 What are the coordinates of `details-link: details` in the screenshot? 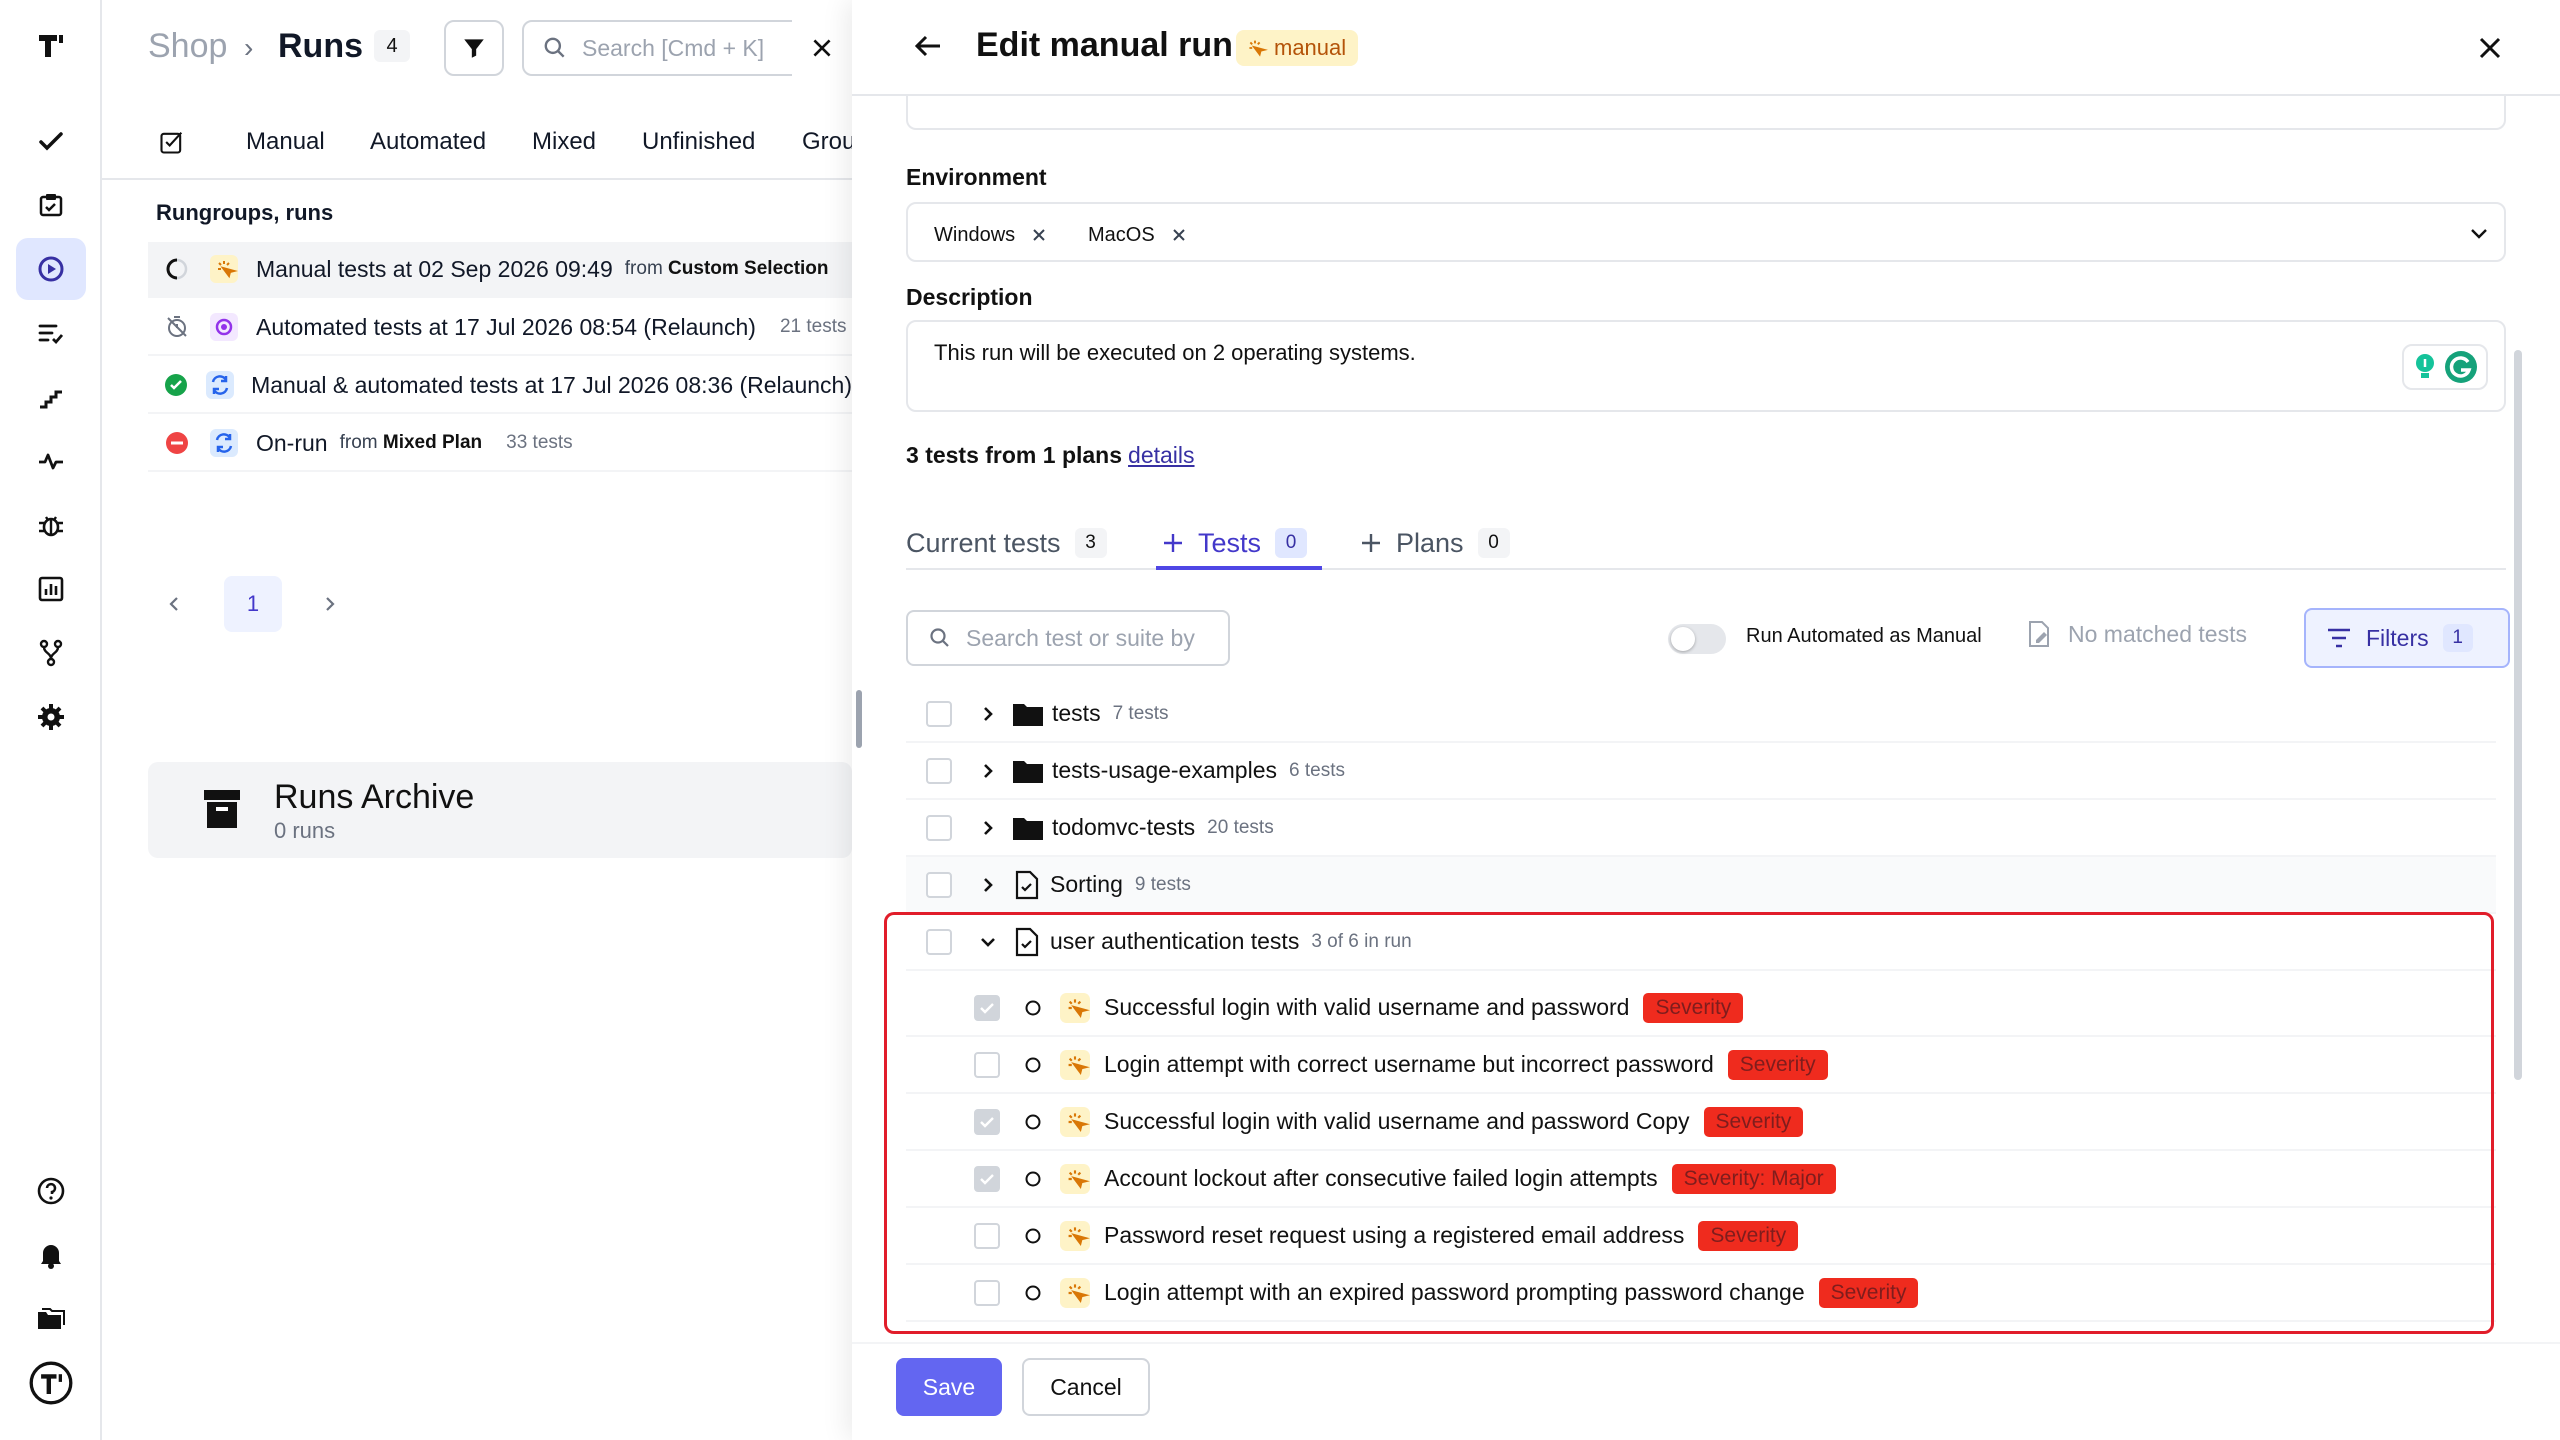 It's located at (1161, 455).